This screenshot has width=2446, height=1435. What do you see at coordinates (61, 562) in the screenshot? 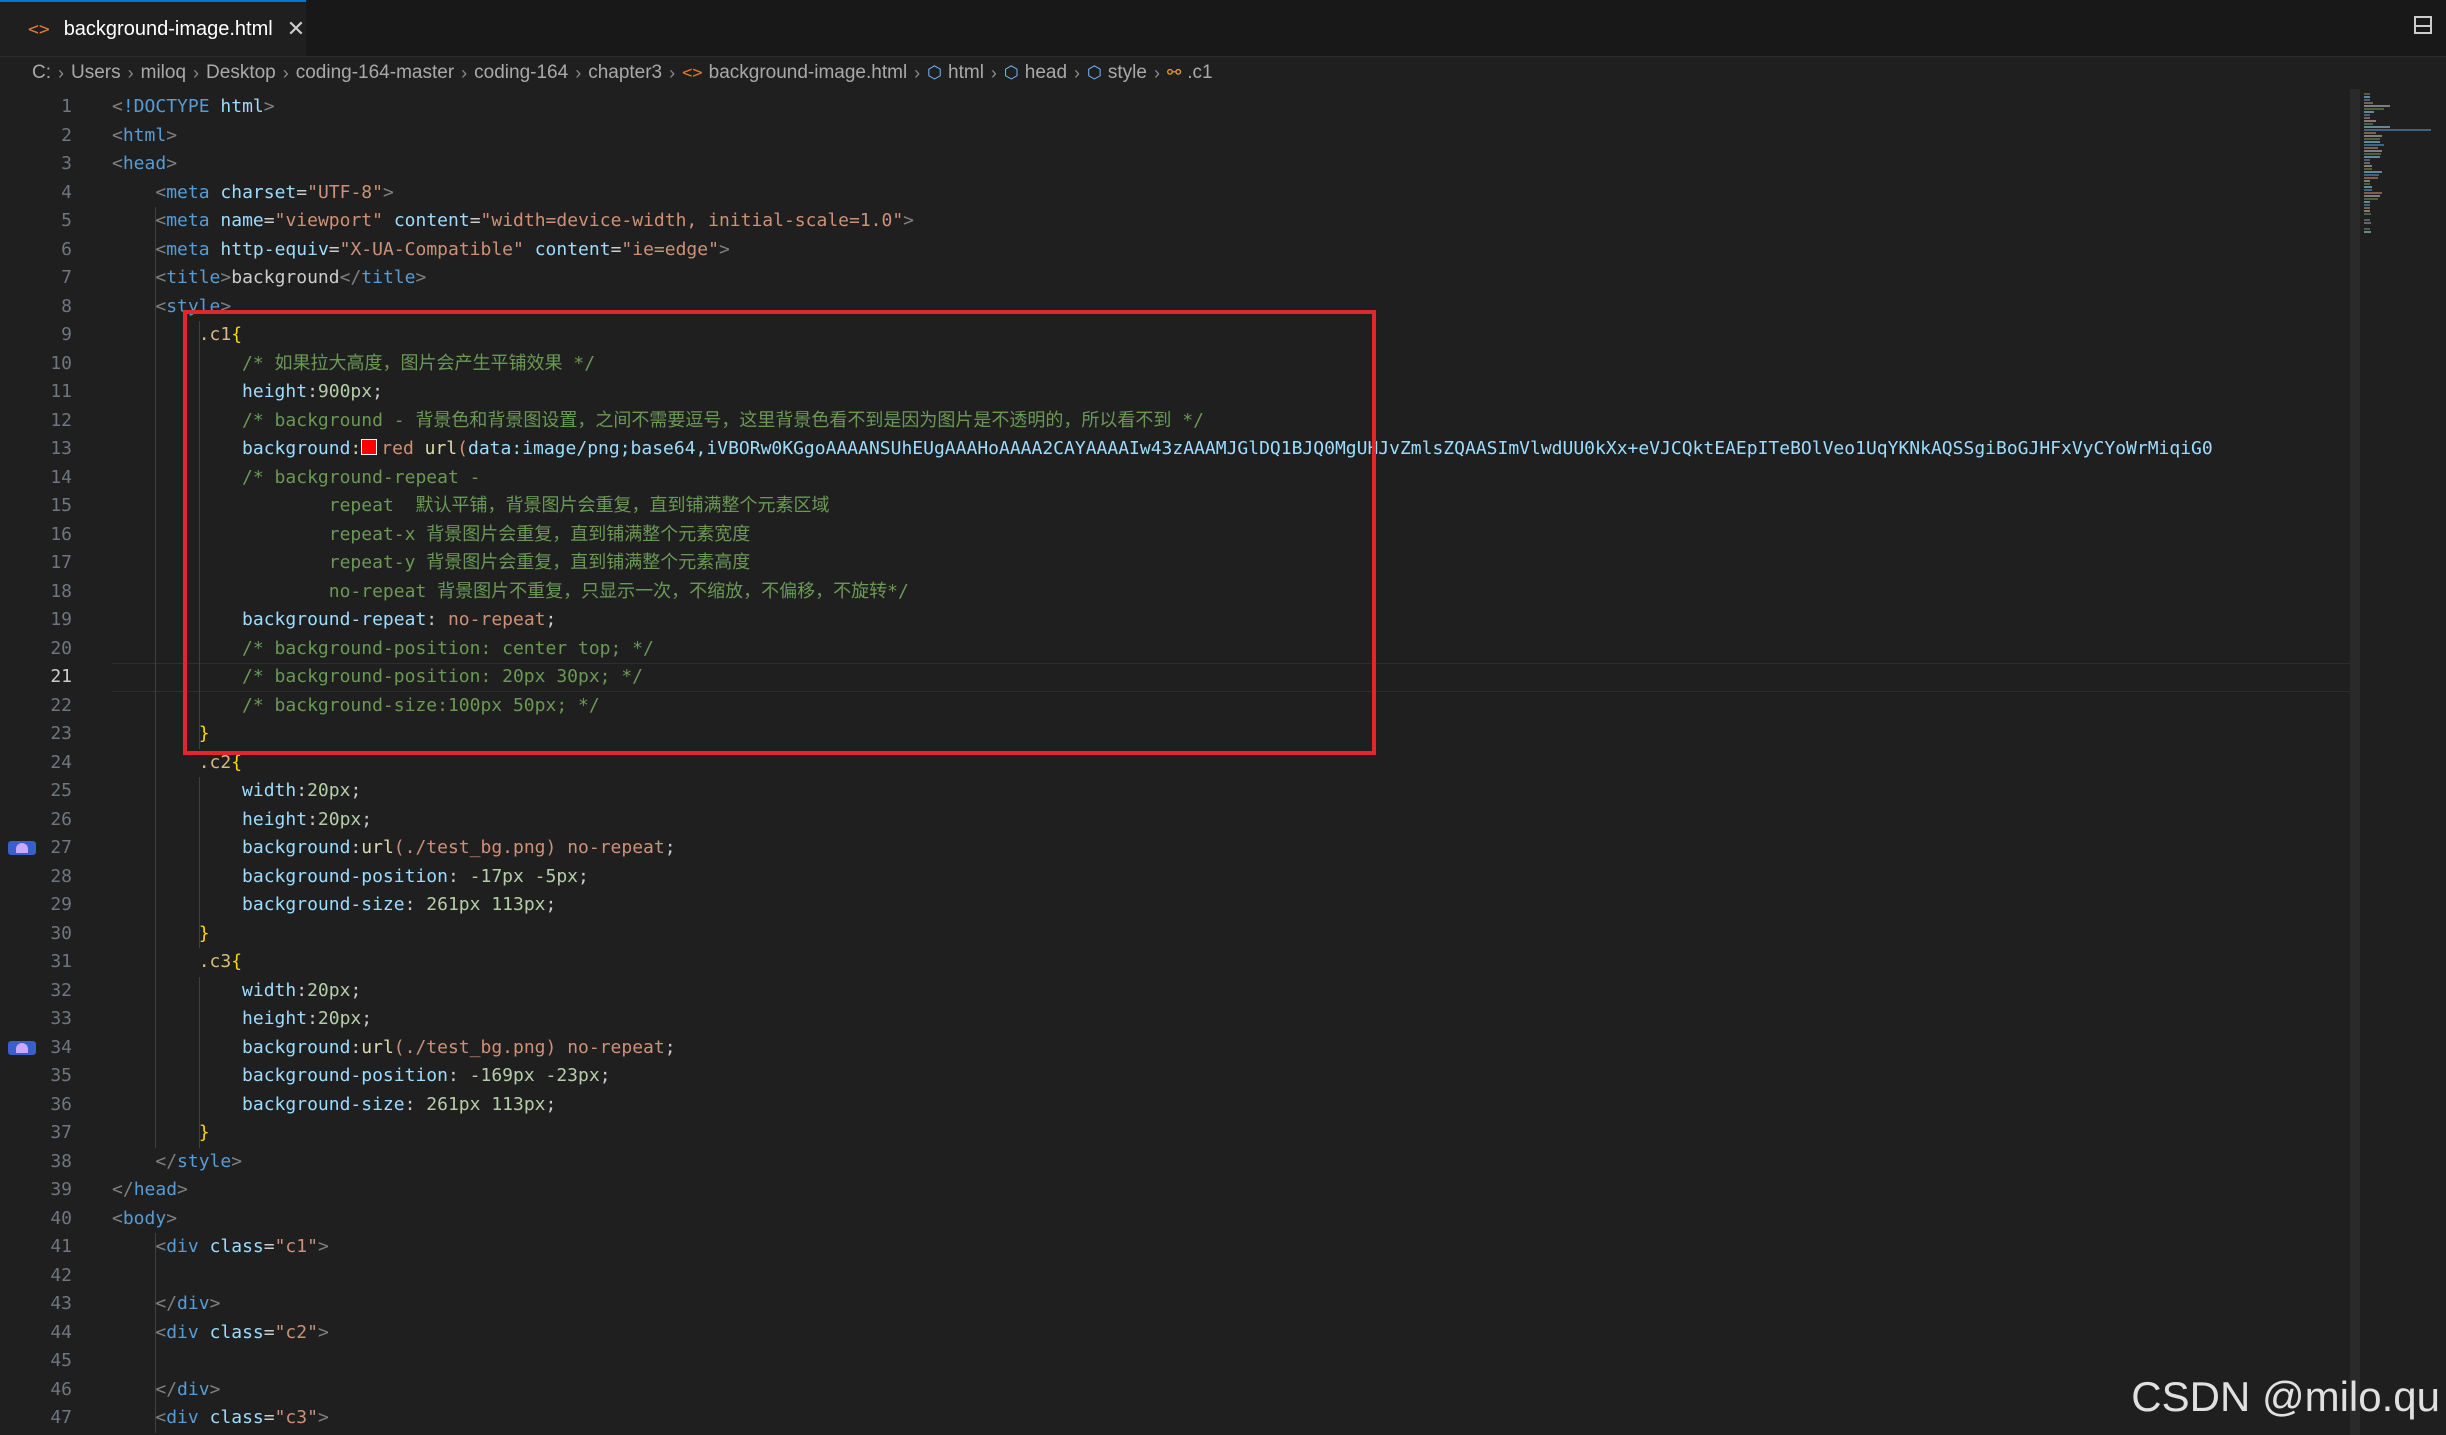
I see `line-number: 17` at bounding box center [61, 562].